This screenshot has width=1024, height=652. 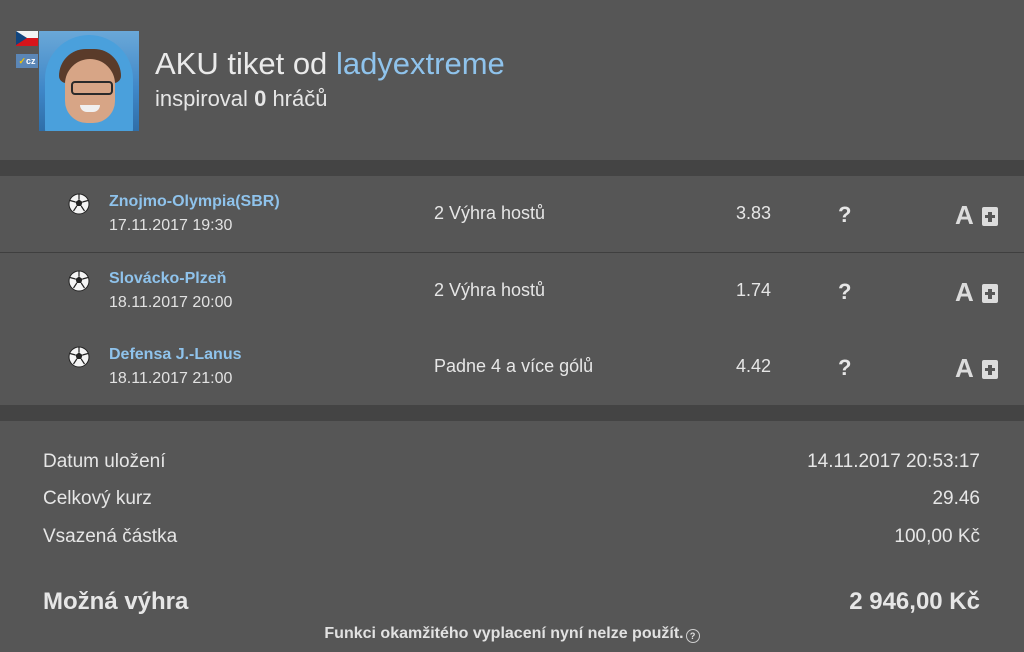 I want to click on bet-odds: 3.83, so click(x=754, y=213).